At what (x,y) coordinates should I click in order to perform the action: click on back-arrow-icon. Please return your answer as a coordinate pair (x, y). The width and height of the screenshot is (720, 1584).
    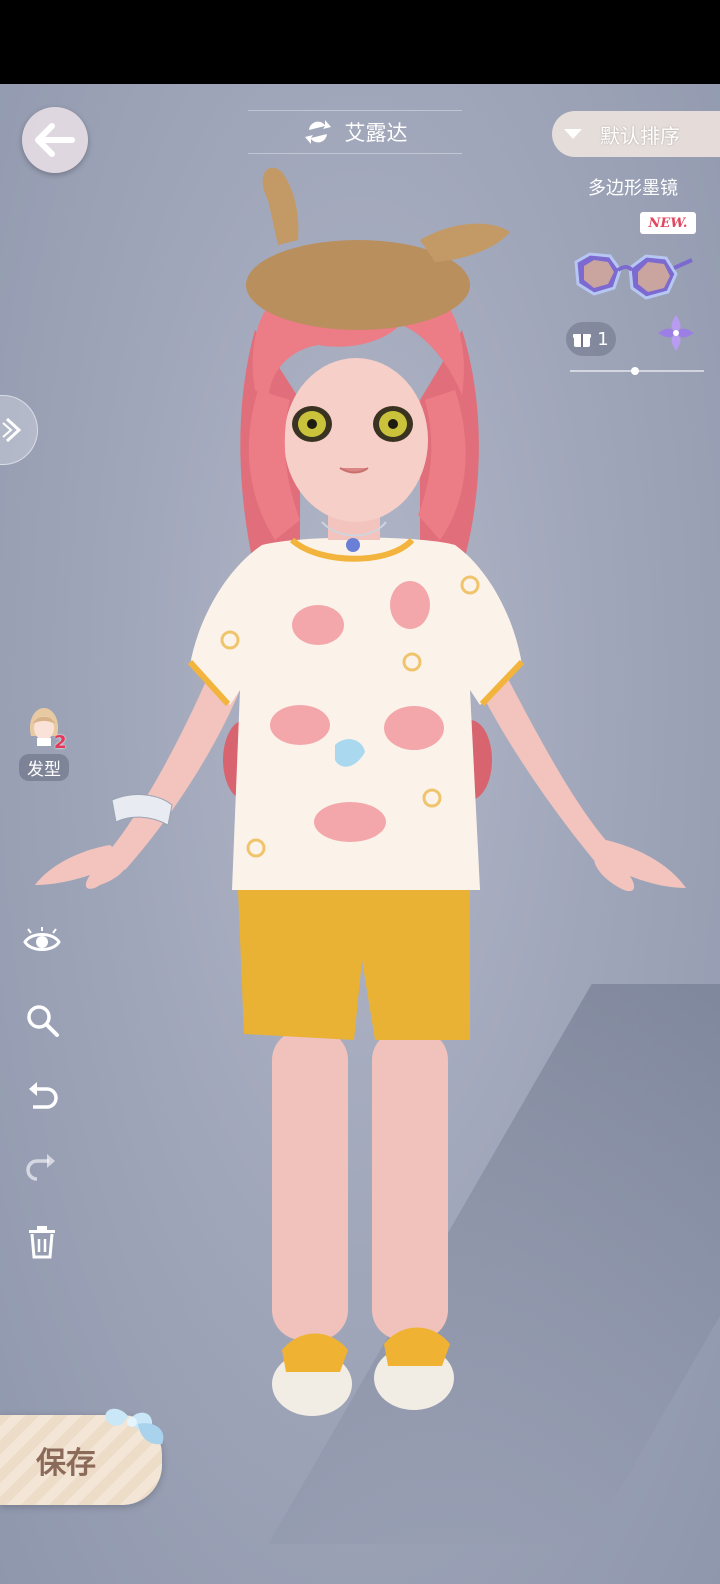
    Looking at the image, I should click on (55, 140).